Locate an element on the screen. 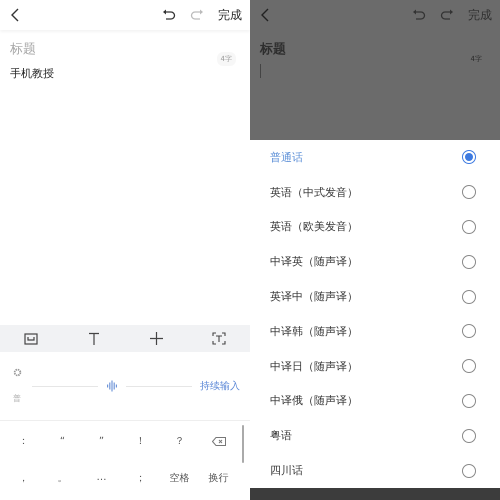 Image resolution: width=500 pixels, height=500 pixels. language-option: 英译中（随声译） is located at coordinates (314, 296).